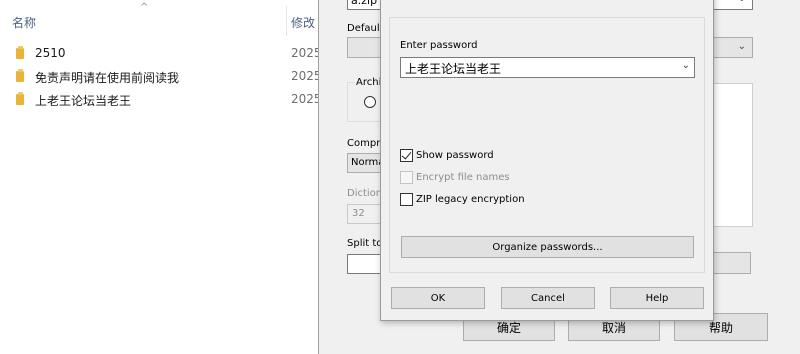 The image size is (800, 354). Describe the element at coordinates (438, 298) in the screenshot. I see `ok-button: OK` at that location.